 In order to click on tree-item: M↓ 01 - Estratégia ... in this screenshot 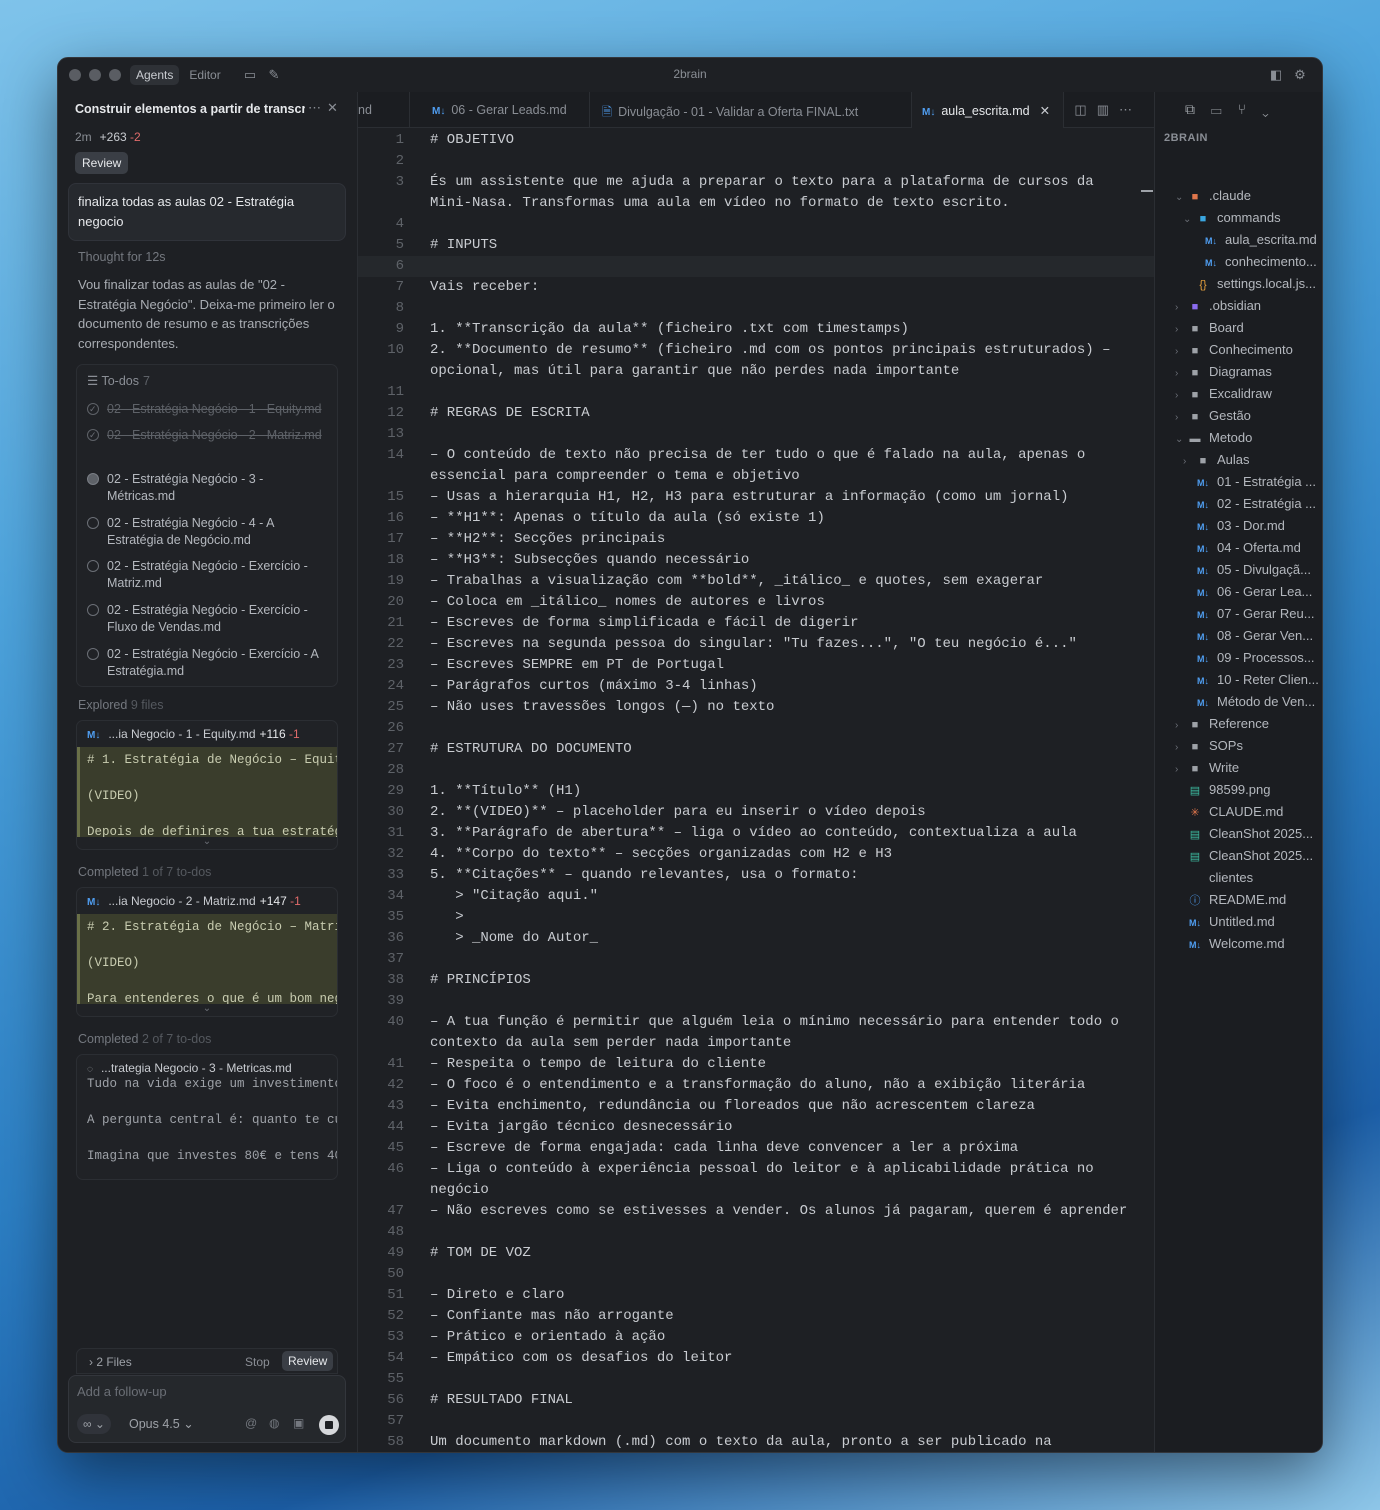, I will do `click(1252, 482)`.